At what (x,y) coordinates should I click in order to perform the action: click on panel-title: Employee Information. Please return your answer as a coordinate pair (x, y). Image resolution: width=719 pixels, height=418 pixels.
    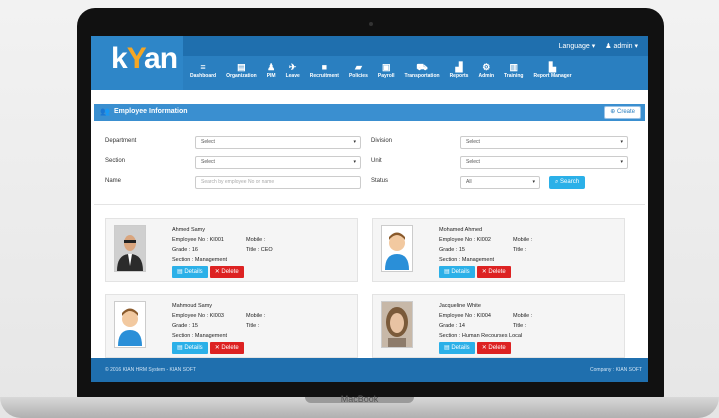
    Looking at the image, I should click on (151, 111).